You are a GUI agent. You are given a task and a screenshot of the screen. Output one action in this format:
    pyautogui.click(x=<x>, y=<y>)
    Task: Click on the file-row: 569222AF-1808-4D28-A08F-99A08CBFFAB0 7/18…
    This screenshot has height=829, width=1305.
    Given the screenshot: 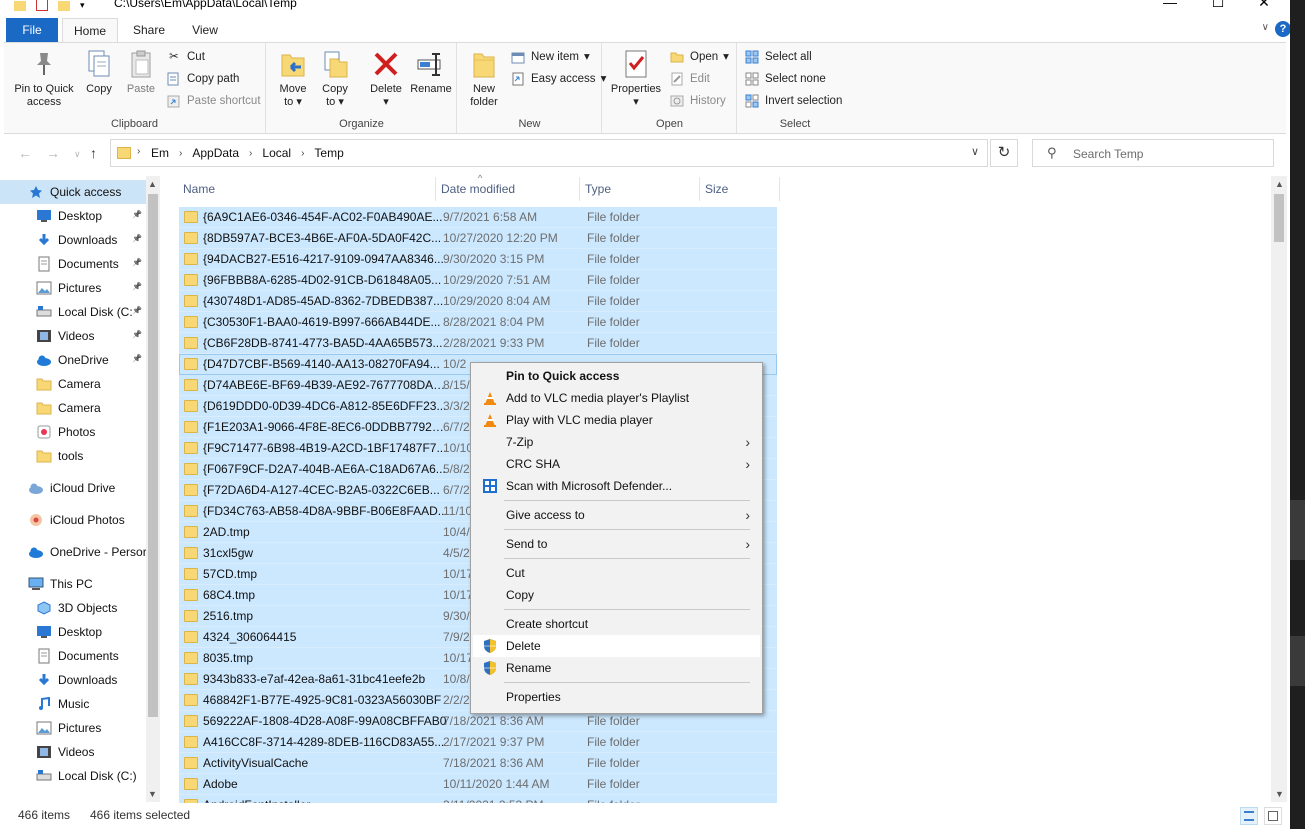 What is the action you would take?
    pyautogui.click(x=478, y=721)
    